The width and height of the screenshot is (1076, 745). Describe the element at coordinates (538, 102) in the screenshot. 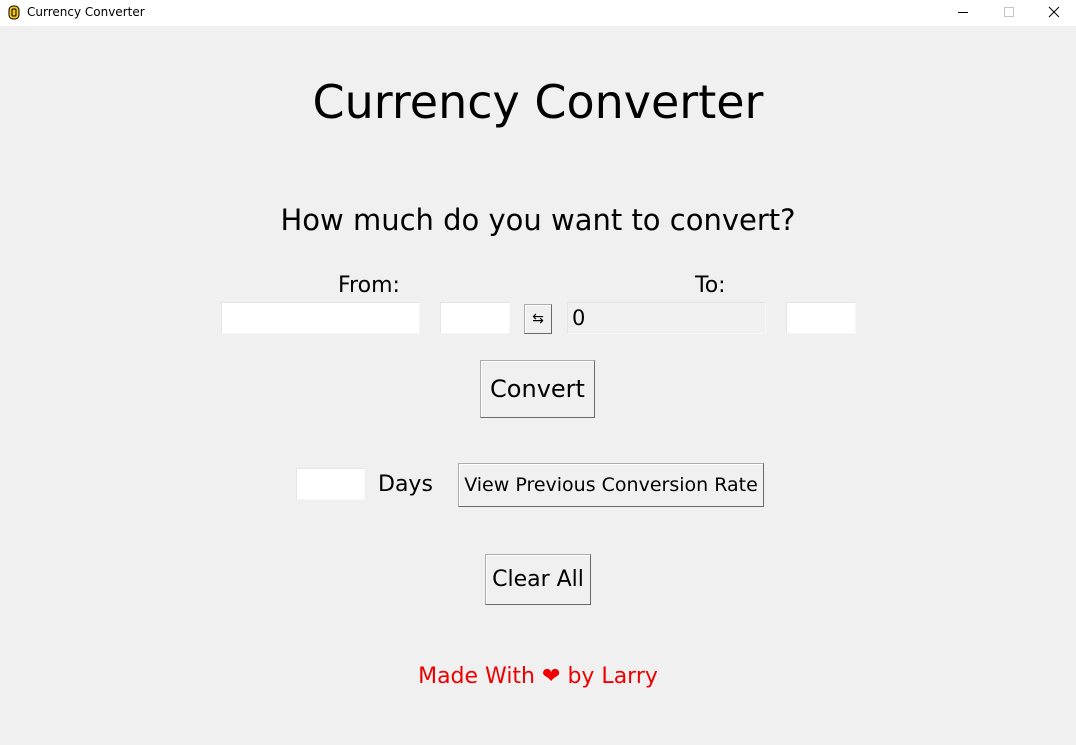

I see `page-title: Currency Converter` at that location.